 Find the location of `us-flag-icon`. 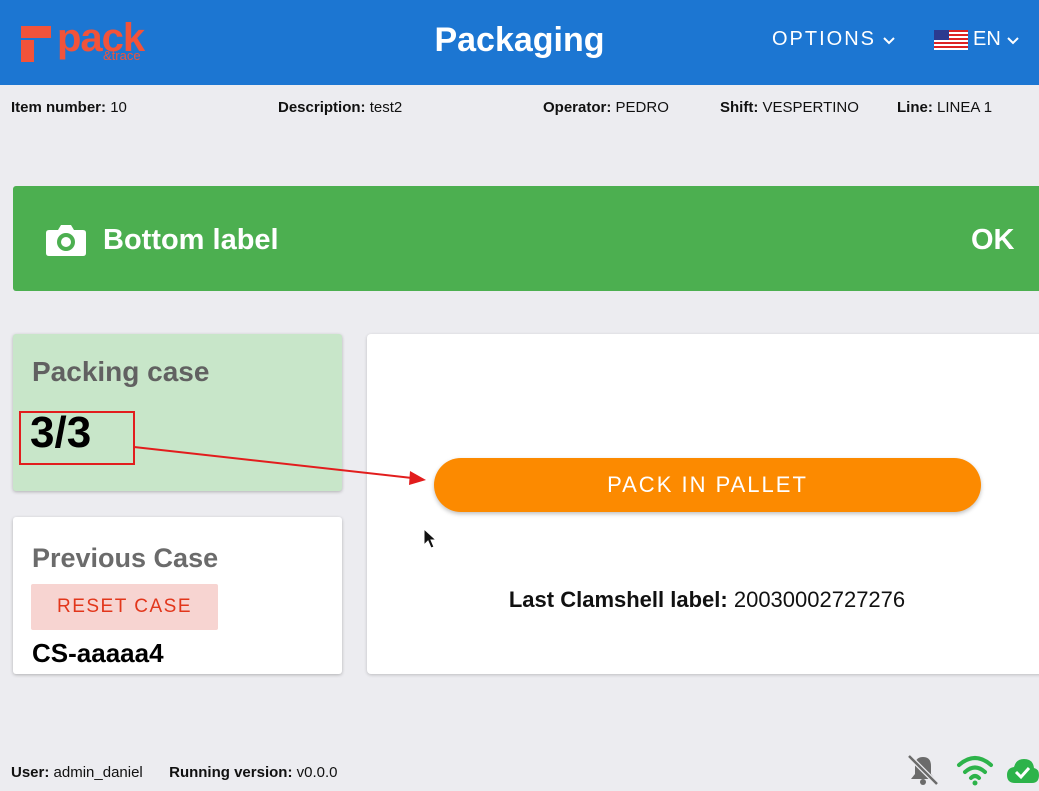

us-flag-icon is located at coordinates (951, 39).